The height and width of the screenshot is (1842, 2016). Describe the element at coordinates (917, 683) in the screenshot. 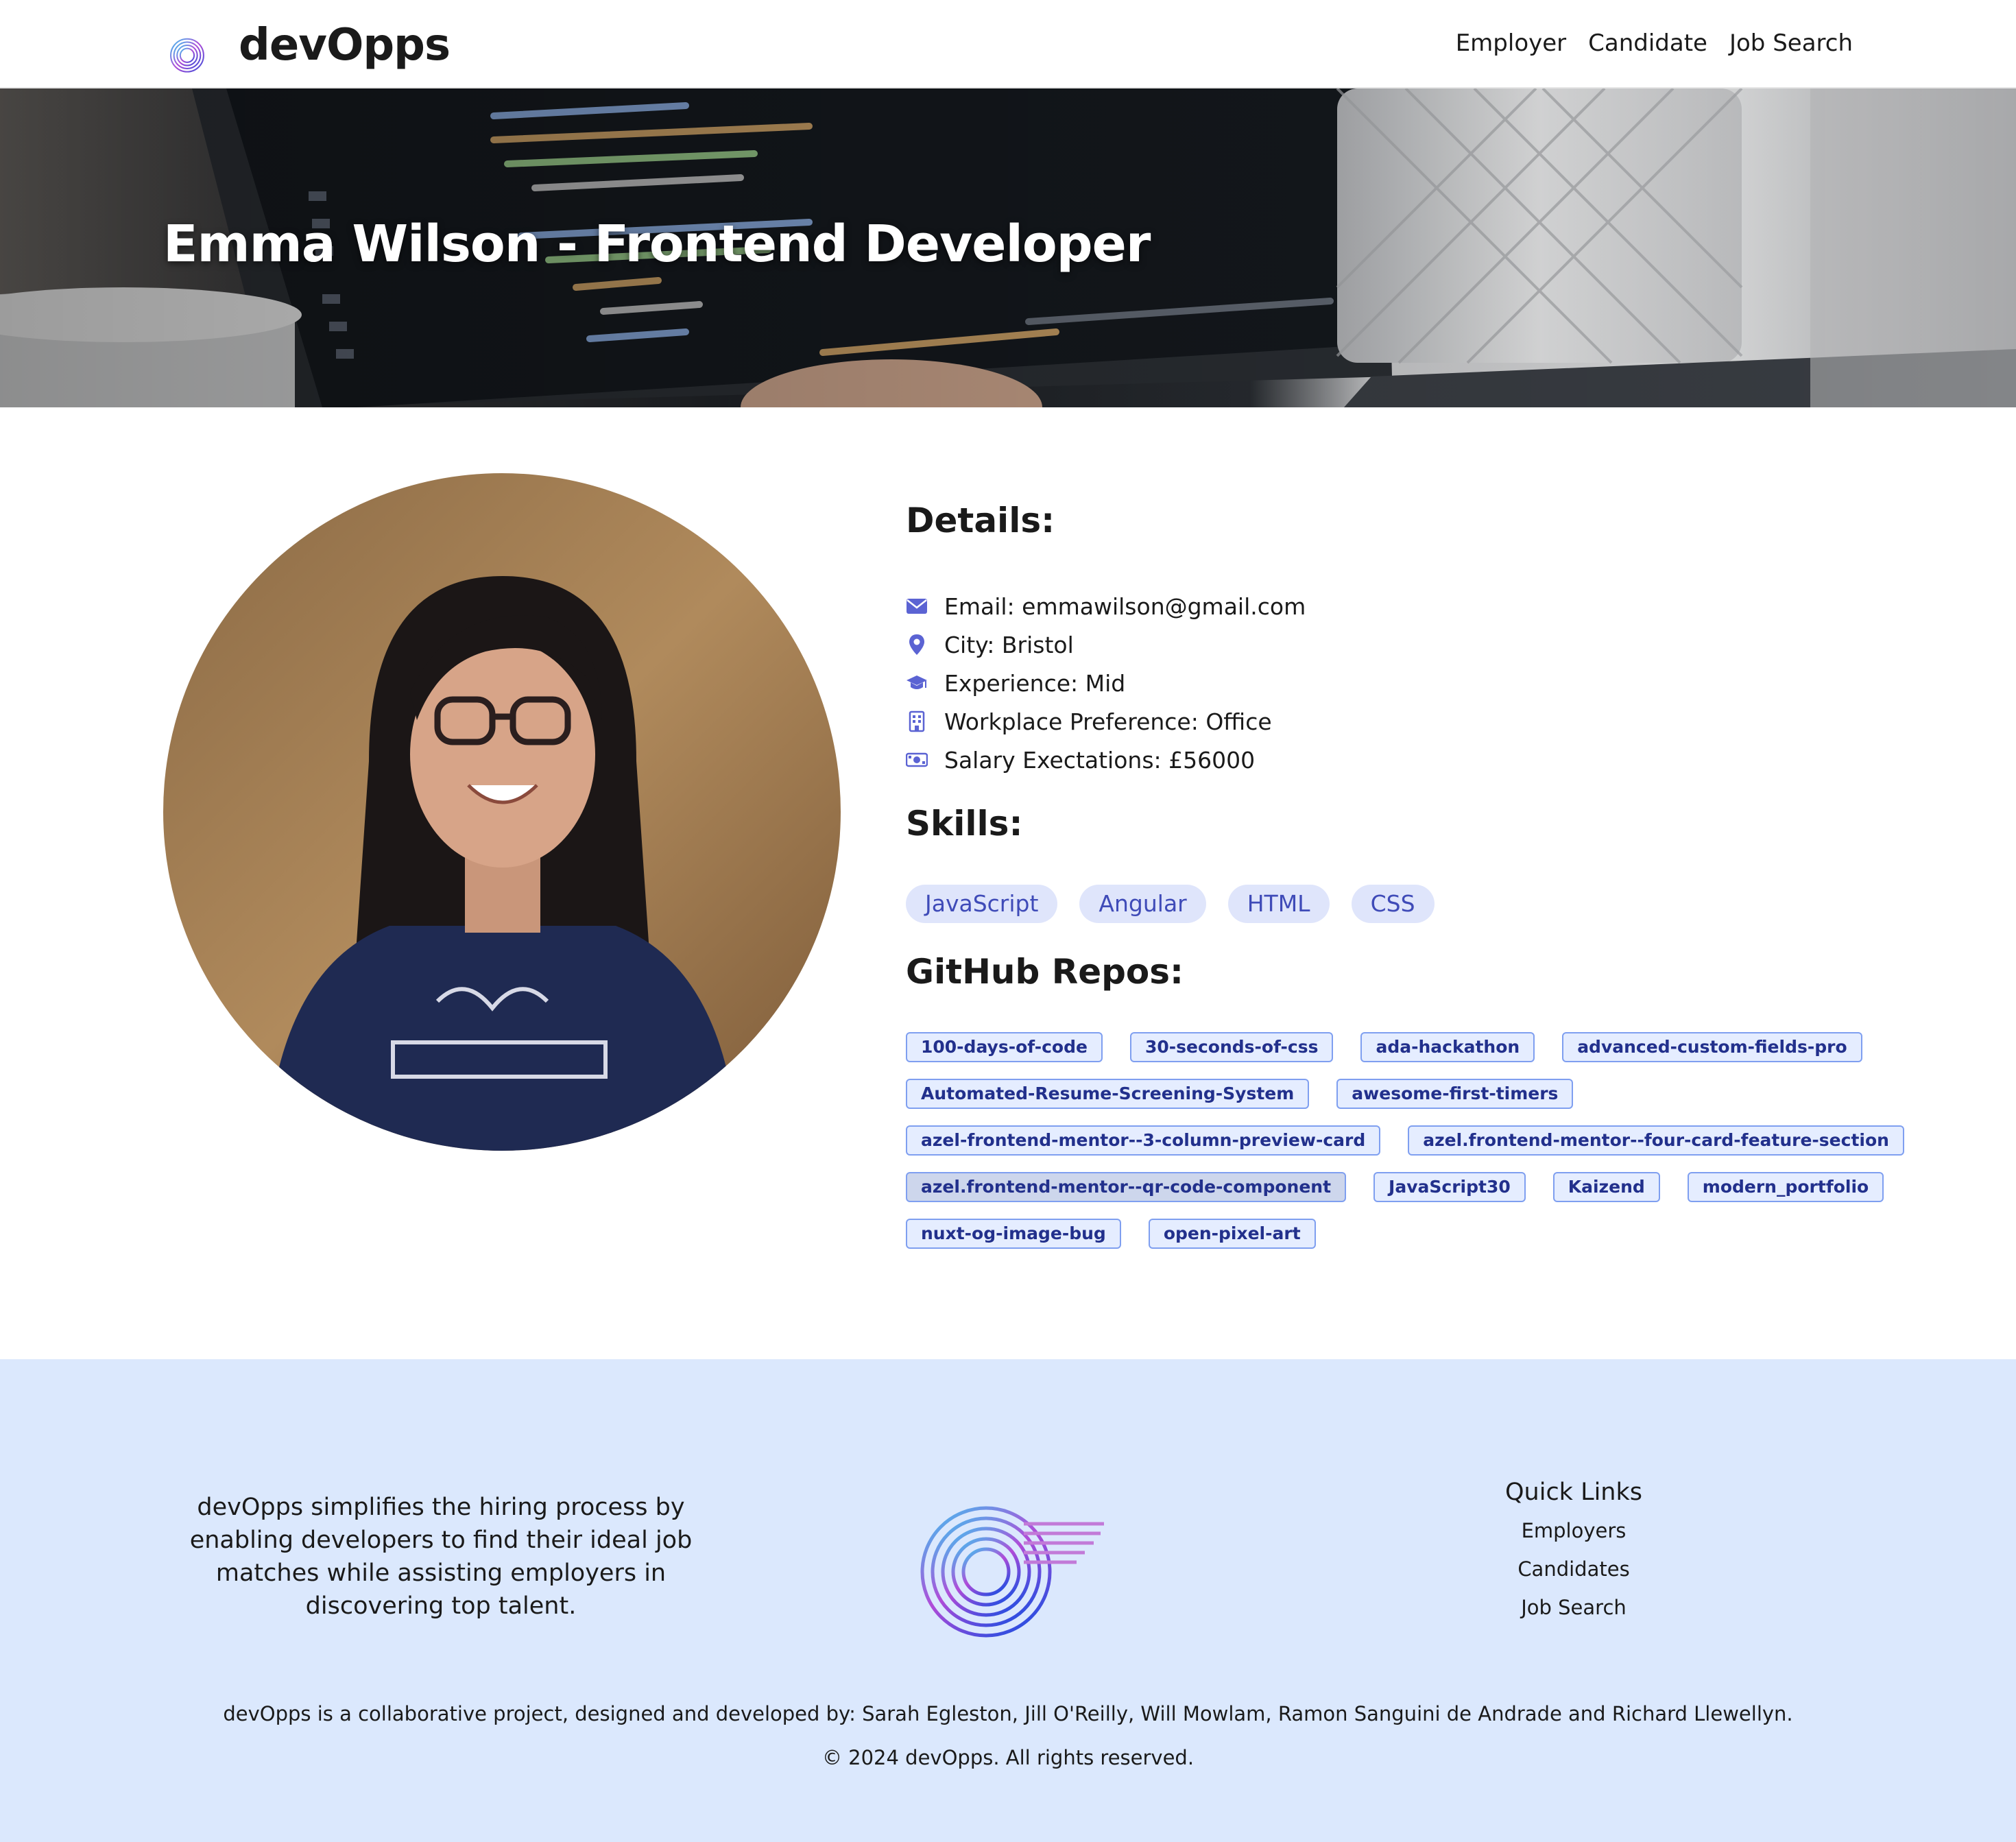

I see `graduation-cap-icon` at that location.